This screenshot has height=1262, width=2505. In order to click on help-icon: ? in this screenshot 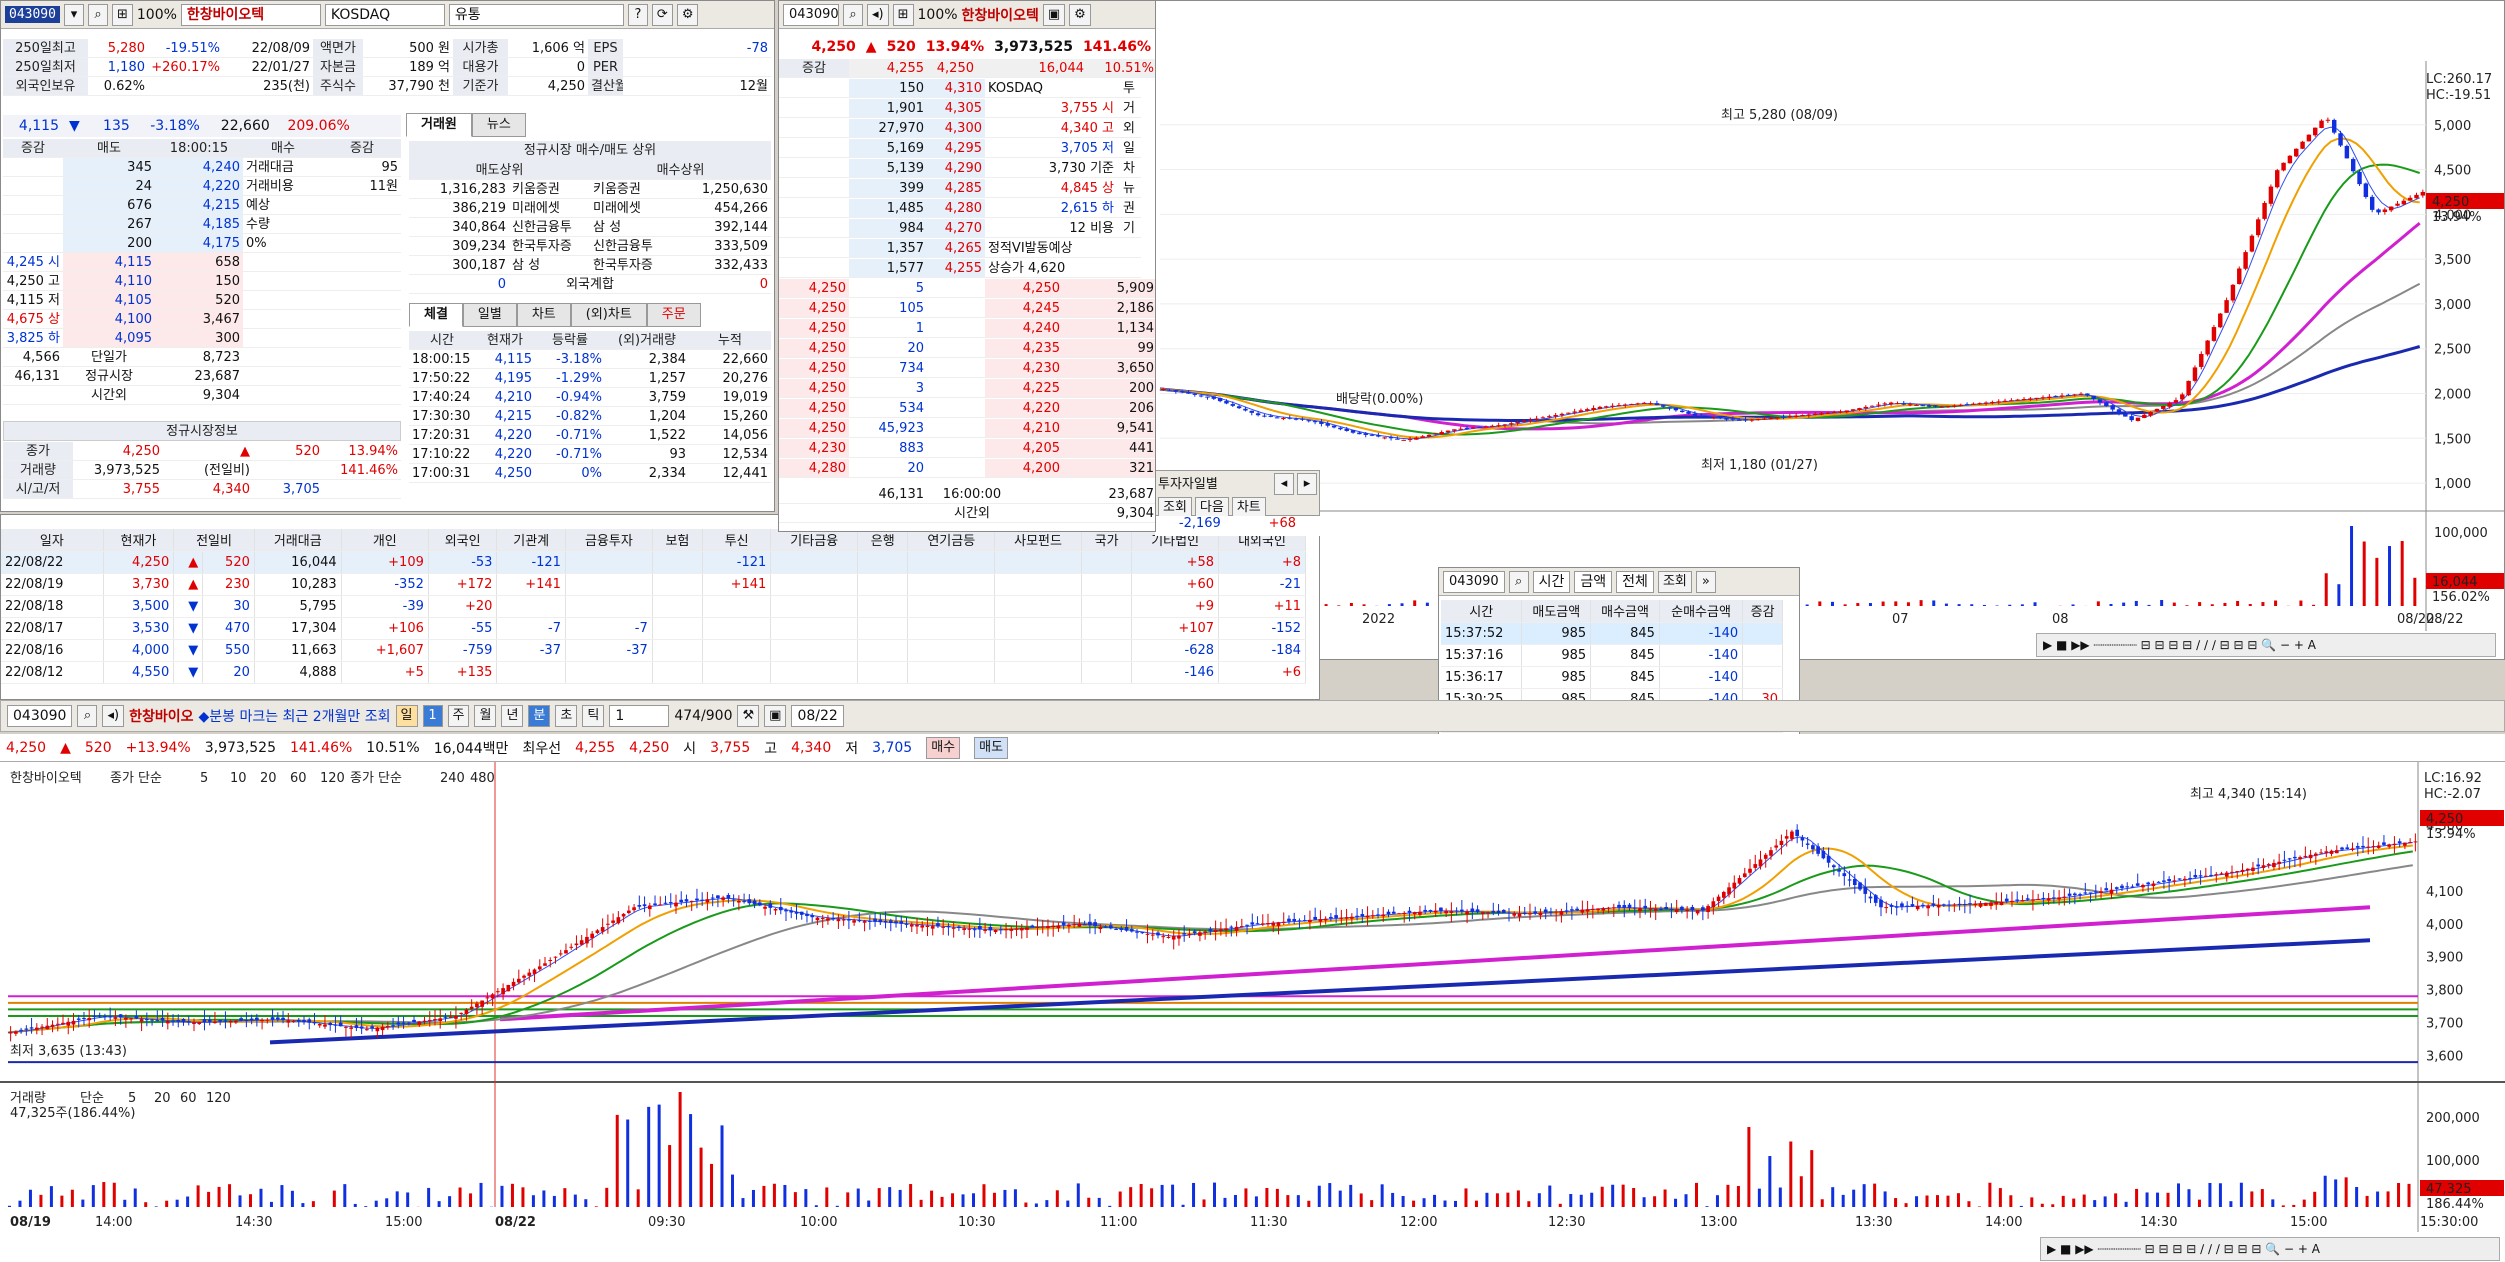, I will do `click(637, 14)`.